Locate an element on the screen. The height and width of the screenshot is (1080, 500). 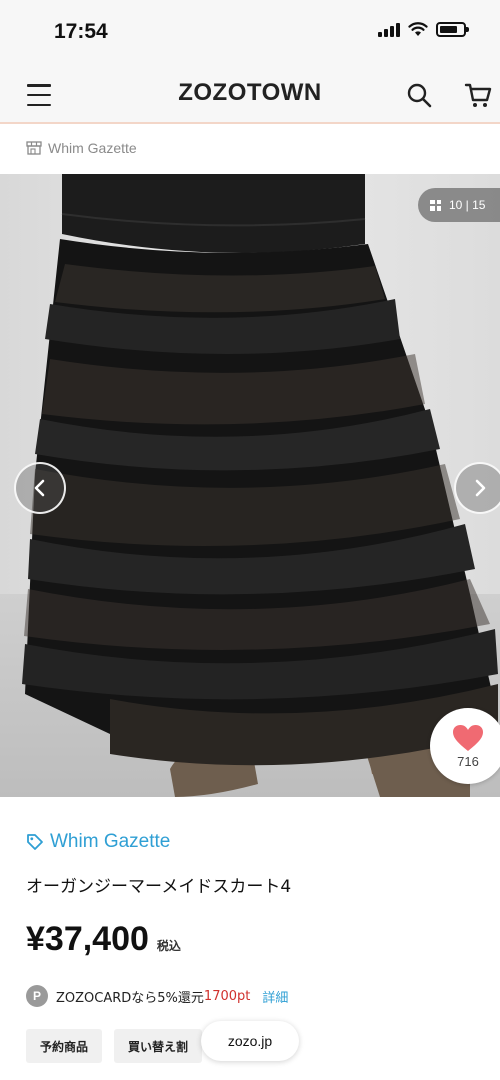
image-counter: 10 | 15 is located at coordinates (459, 205).